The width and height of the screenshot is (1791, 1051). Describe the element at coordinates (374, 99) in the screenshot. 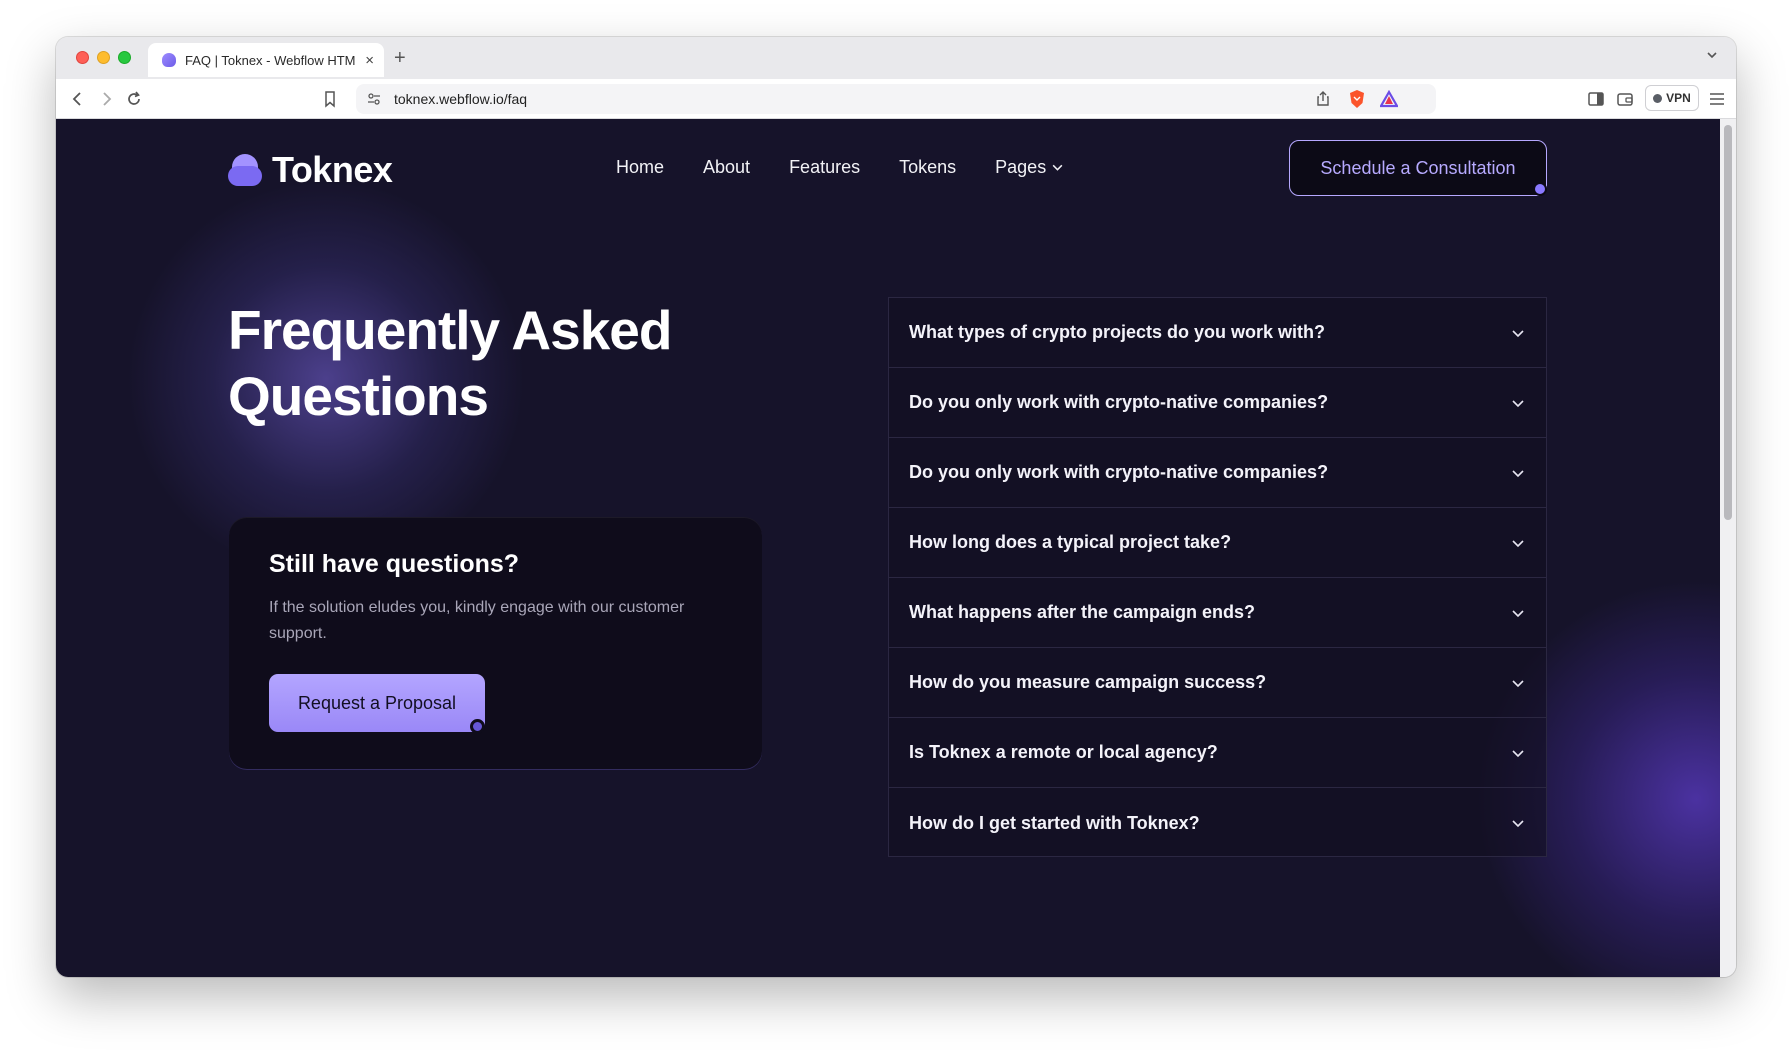

I see `site-settings-icon` at that location.